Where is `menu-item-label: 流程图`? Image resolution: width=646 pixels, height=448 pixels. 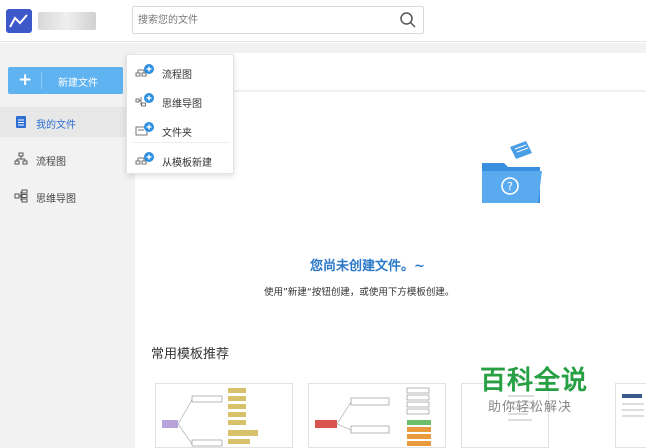 menu-item-label: 流程图 is located at coordinates (177, 75).